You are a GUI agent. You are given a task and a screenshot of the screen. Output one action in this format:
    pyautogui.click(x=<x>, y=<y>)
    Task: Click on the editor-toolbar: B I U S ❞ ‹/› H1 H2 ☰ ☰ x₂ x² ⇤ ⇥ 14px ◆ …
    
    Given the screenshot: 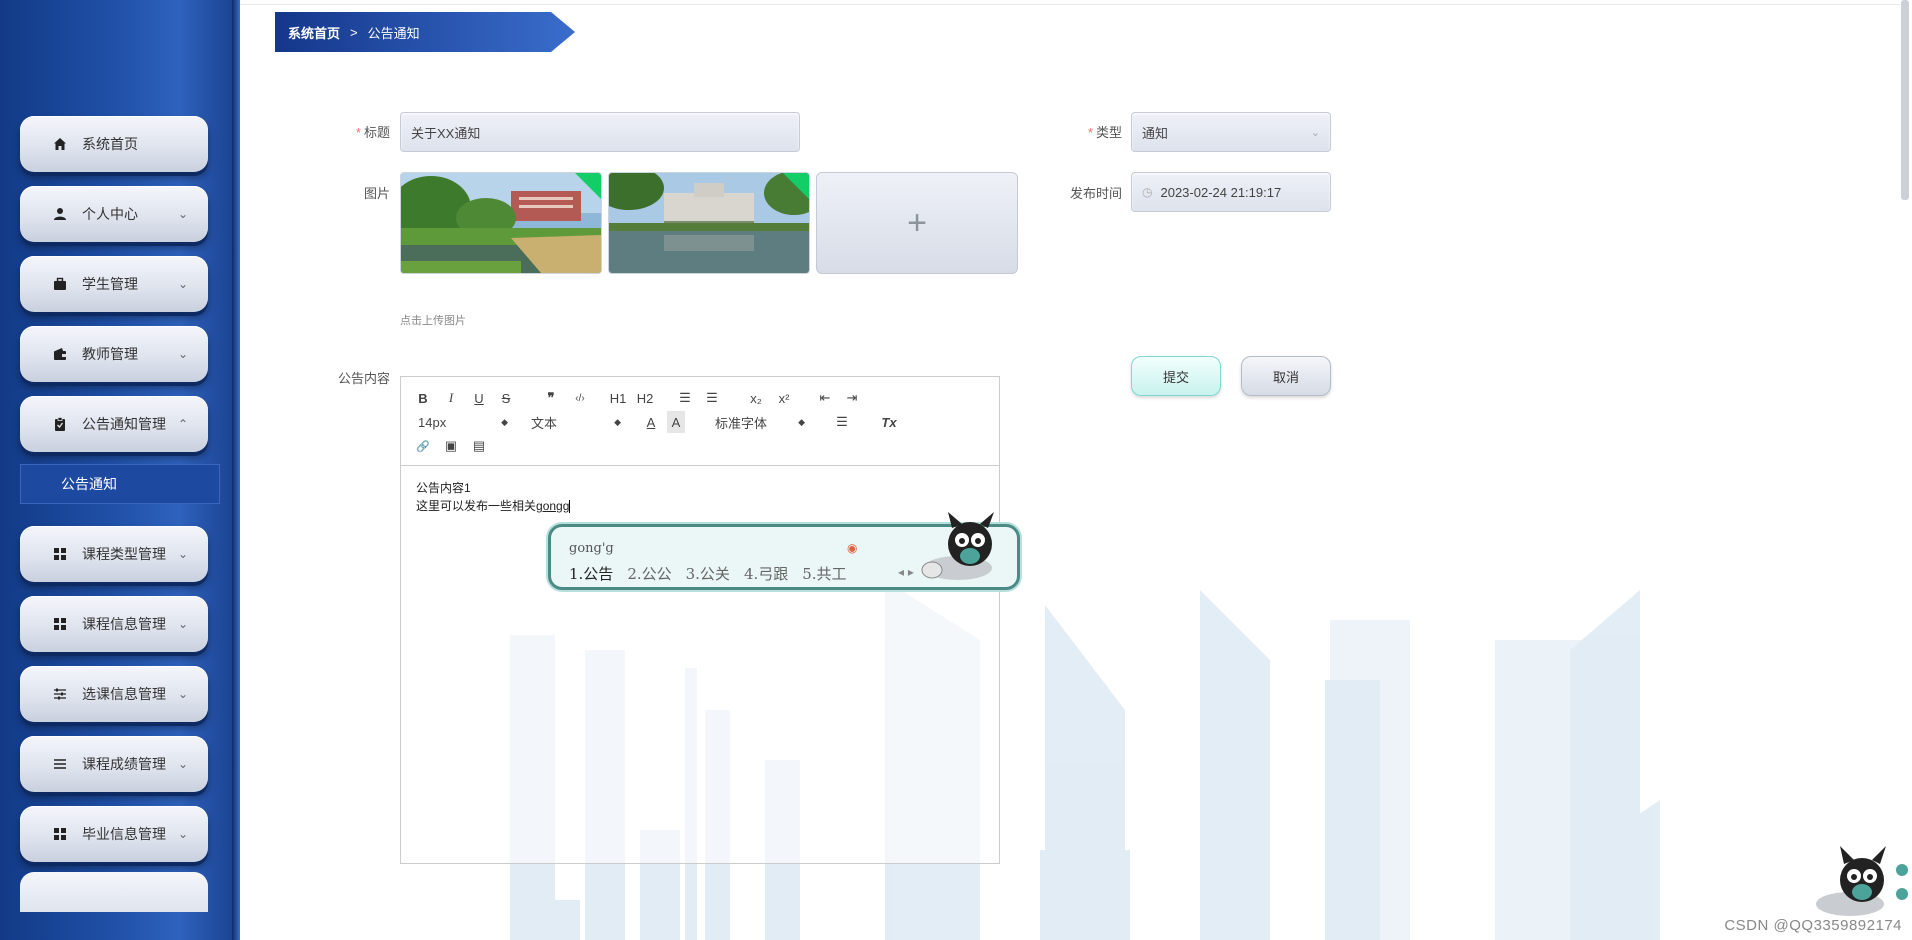 What is the action you would take?
    pyautogui.click(x=700, y=421)
    